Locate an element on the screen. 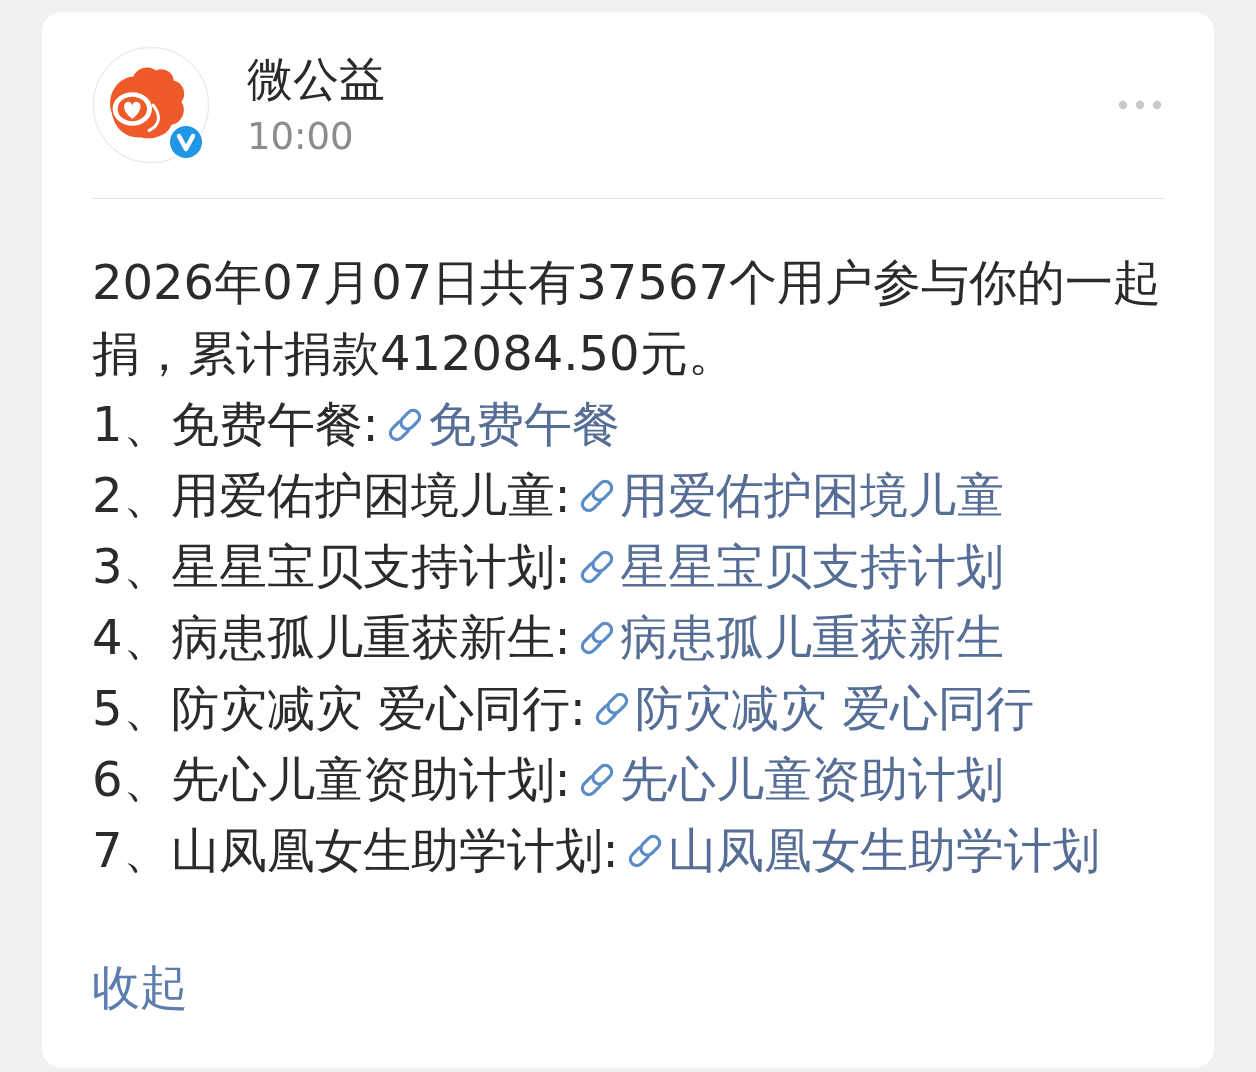  project-link: 病患孤儿重获新生 is located at coordinates (787, 637).